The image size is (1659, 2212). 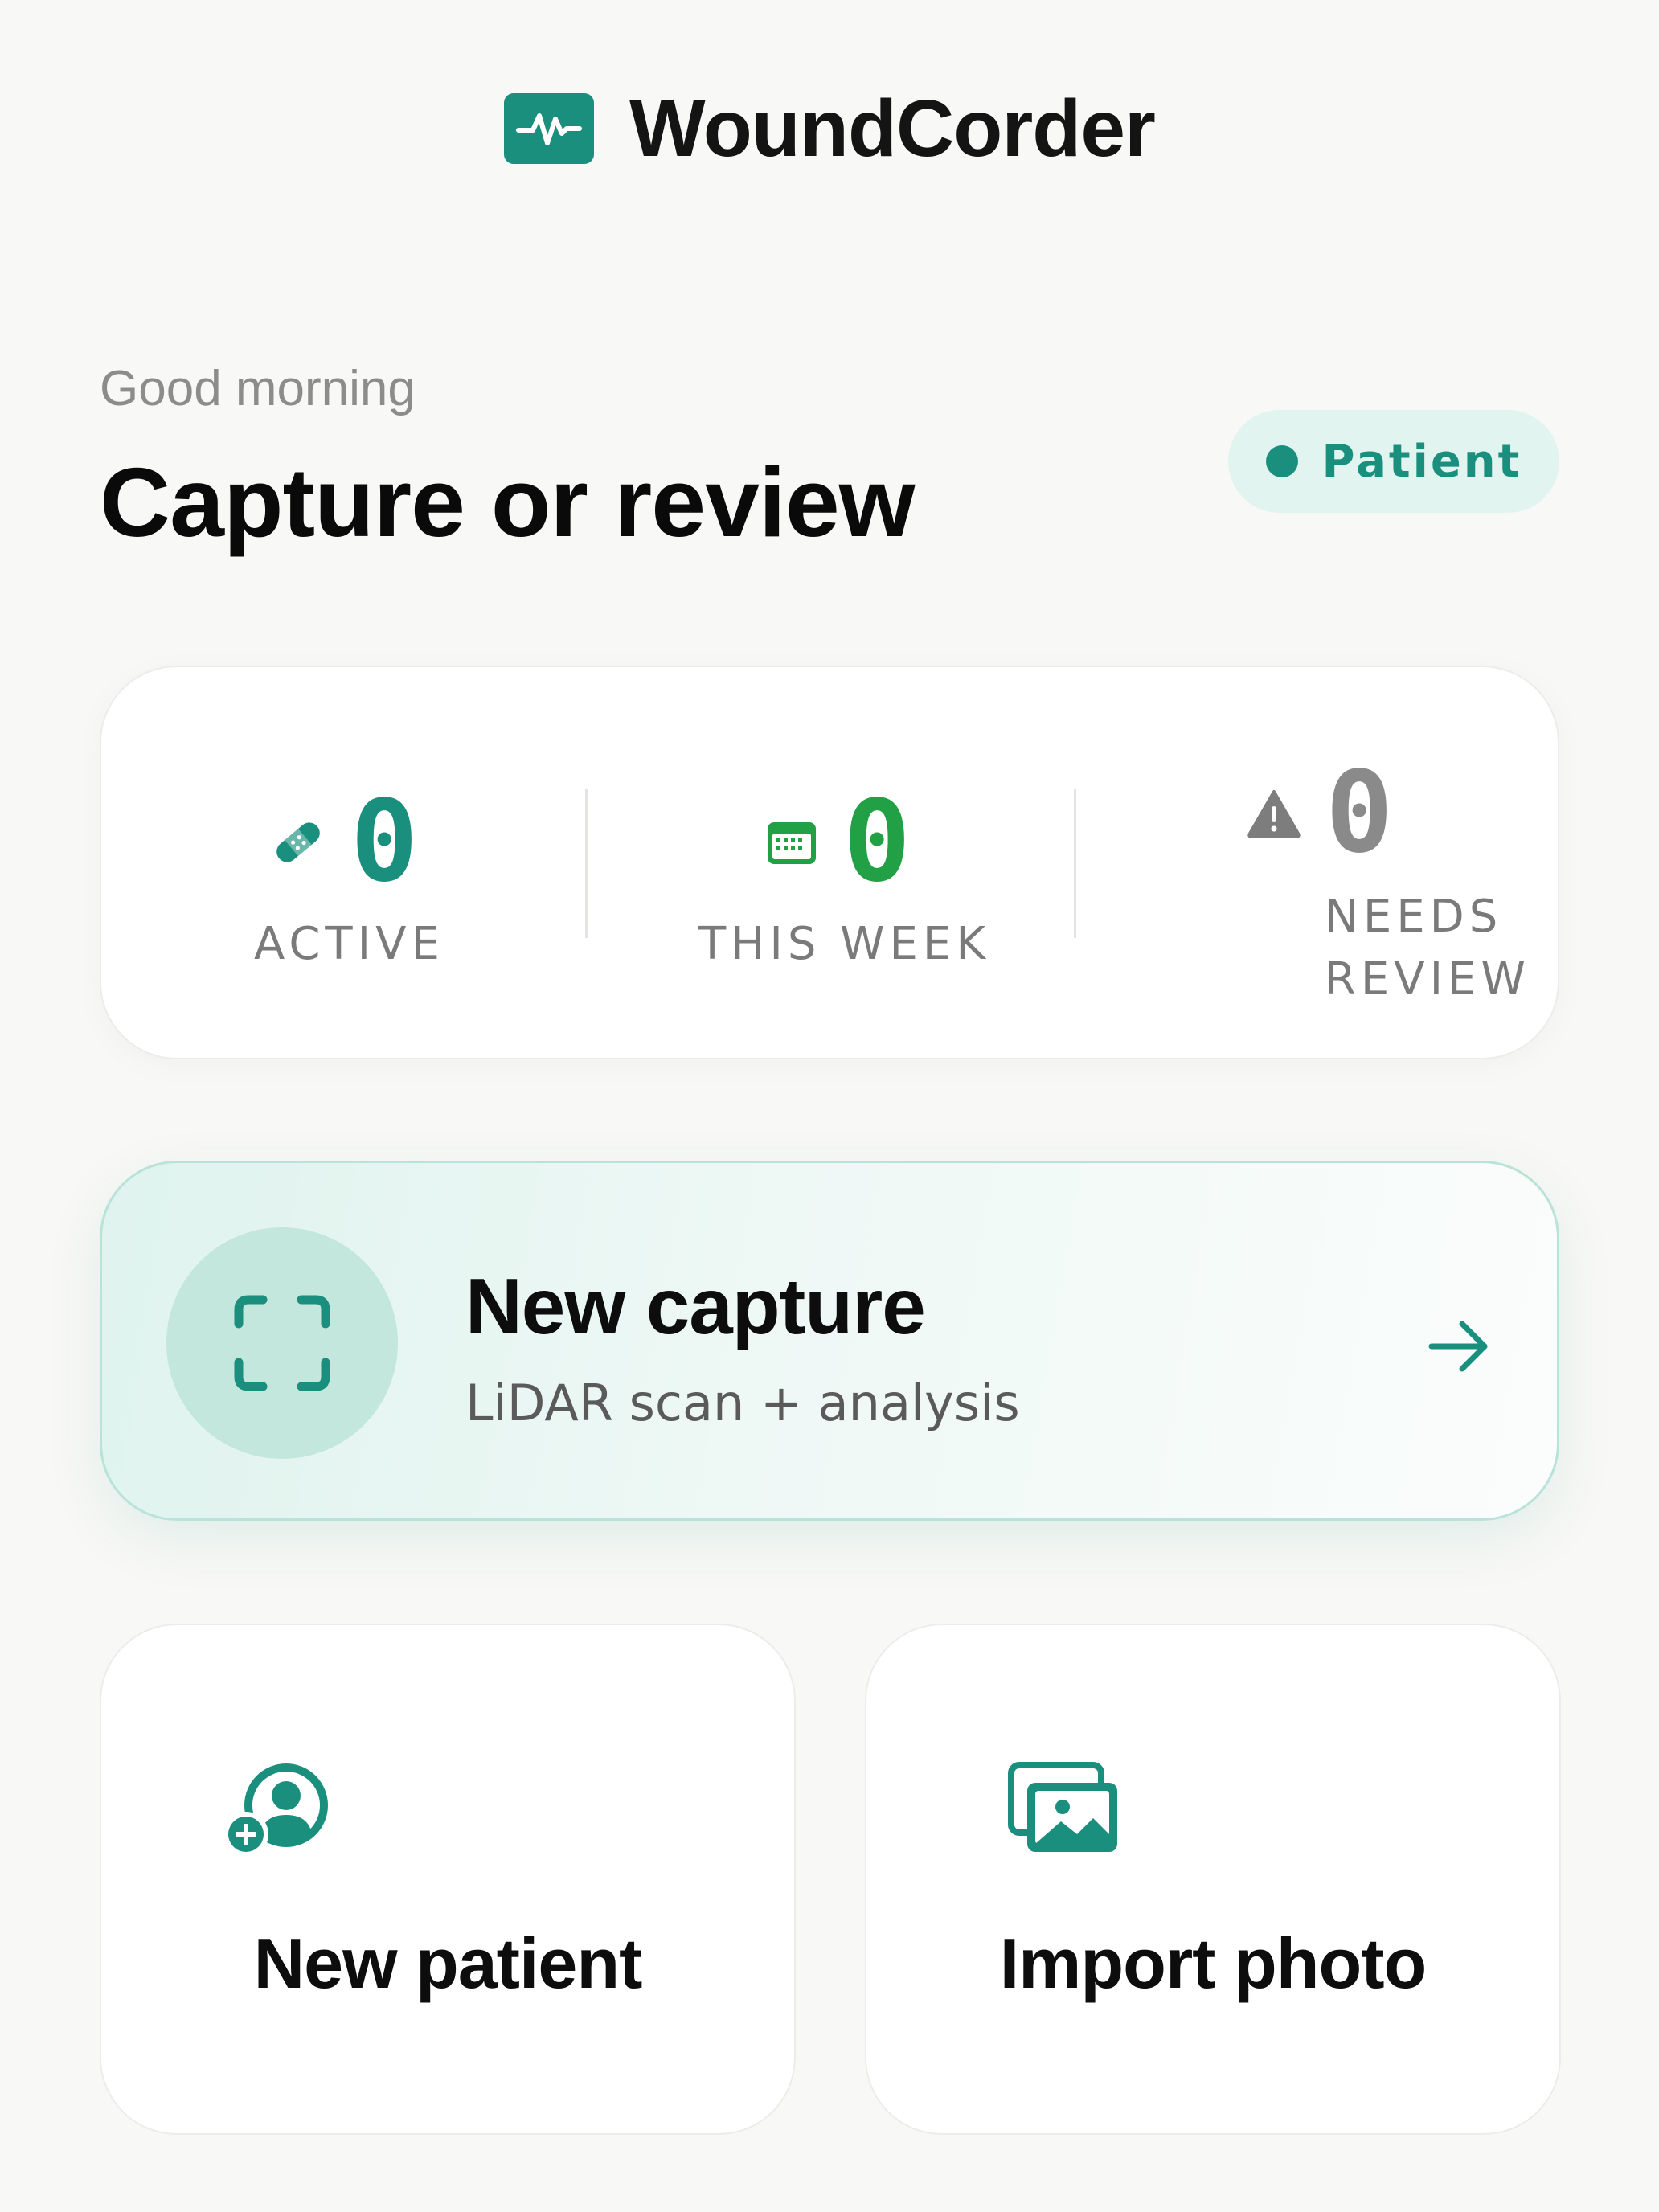 What do you see at coordinates (1427, 979) in the screenshot?
I see `stat-label-line2: REVIEW` at bounding box center [1427, 979].